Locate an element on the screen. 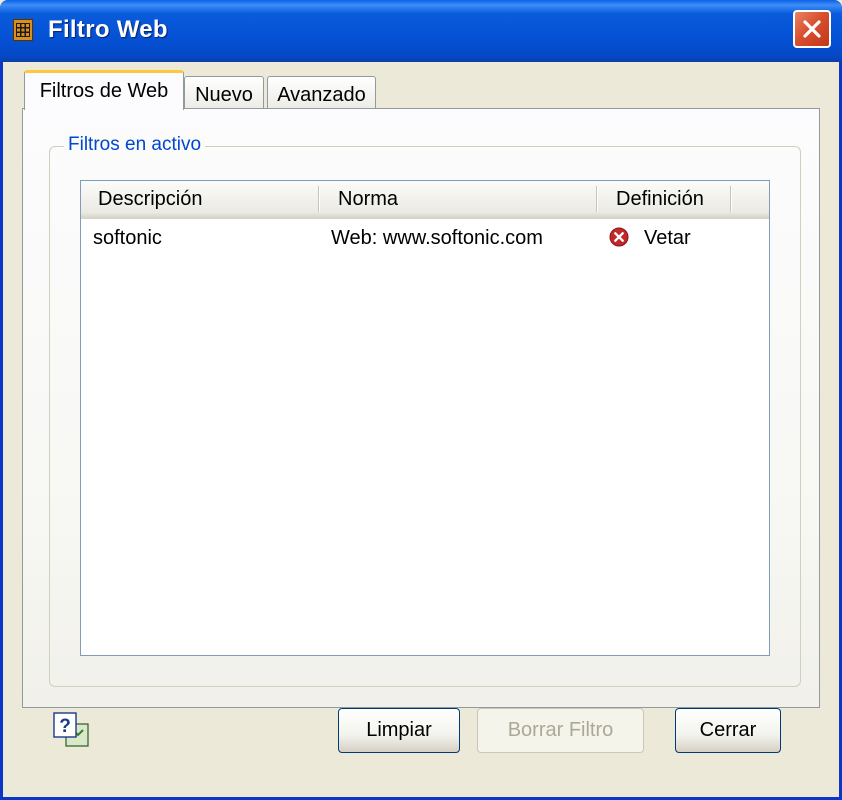 Image resolution: width=842 pixels, height=800 pixels. delete-filter-button: Borrar Filtro is located at coordinates (560, 730).